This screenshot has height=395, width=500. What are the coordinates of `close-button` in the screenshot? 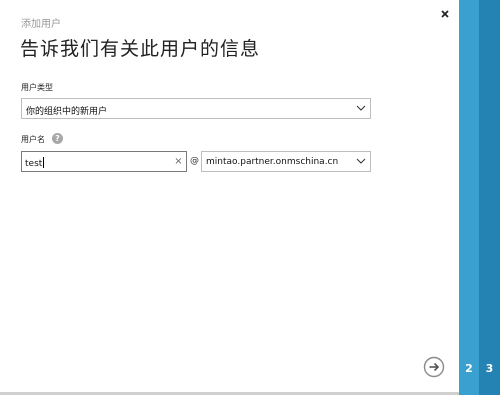 It's located at (445, 13).